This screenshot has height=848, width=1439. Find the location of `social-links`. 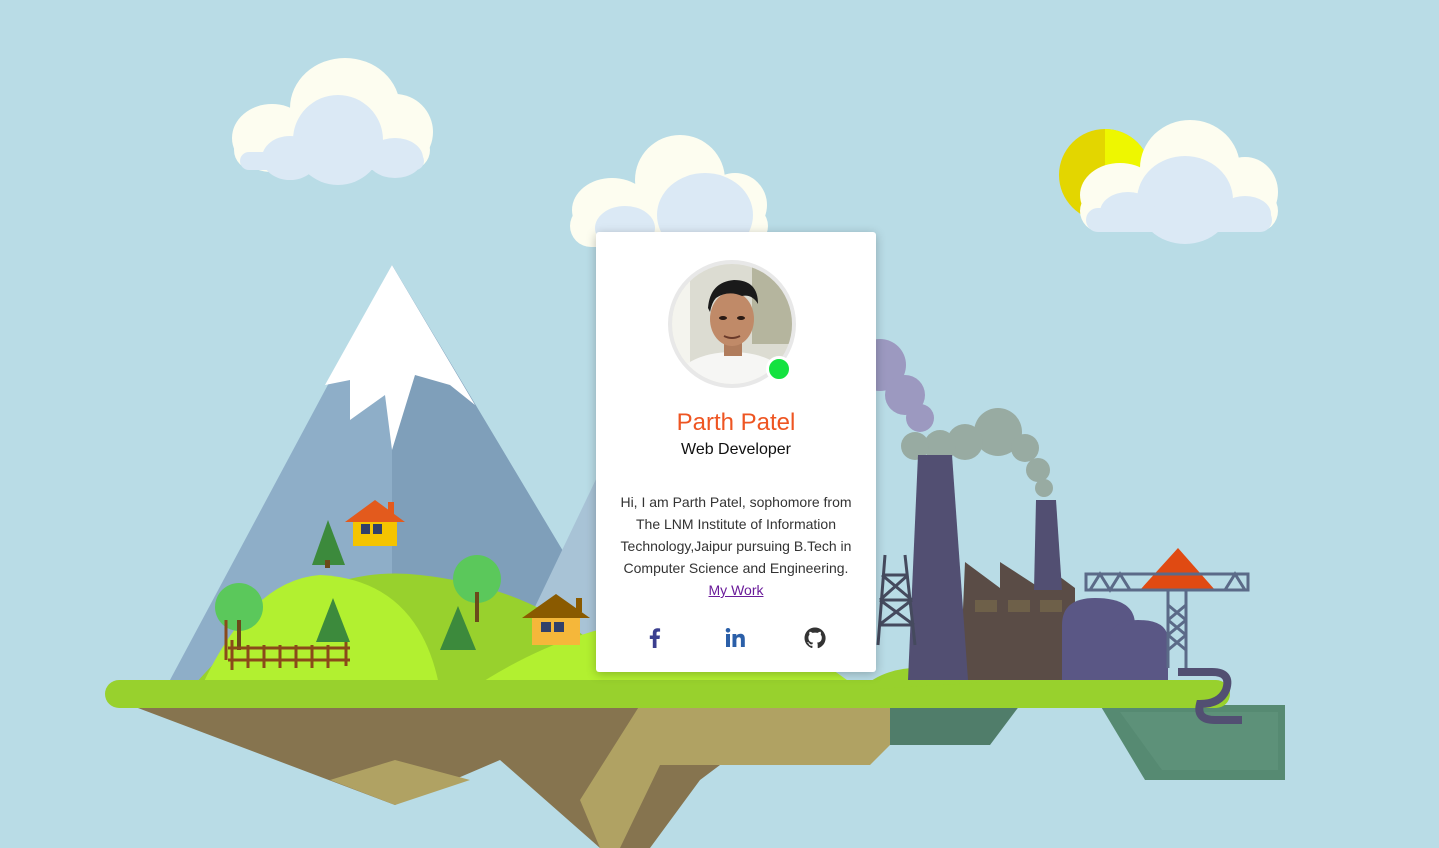

social-links is located at coordinates (736, 638).